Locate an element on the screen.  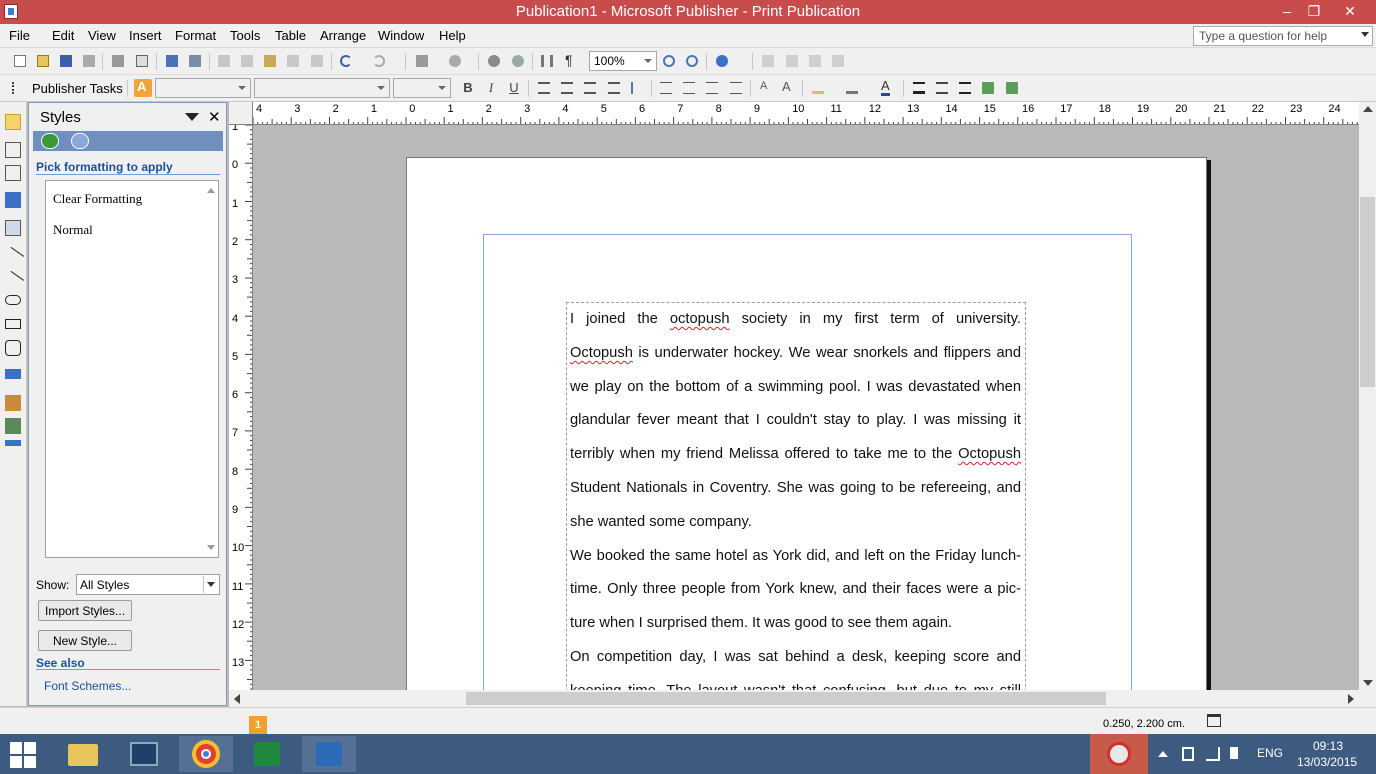
text-box-icon is located at coordinates (13, 150).